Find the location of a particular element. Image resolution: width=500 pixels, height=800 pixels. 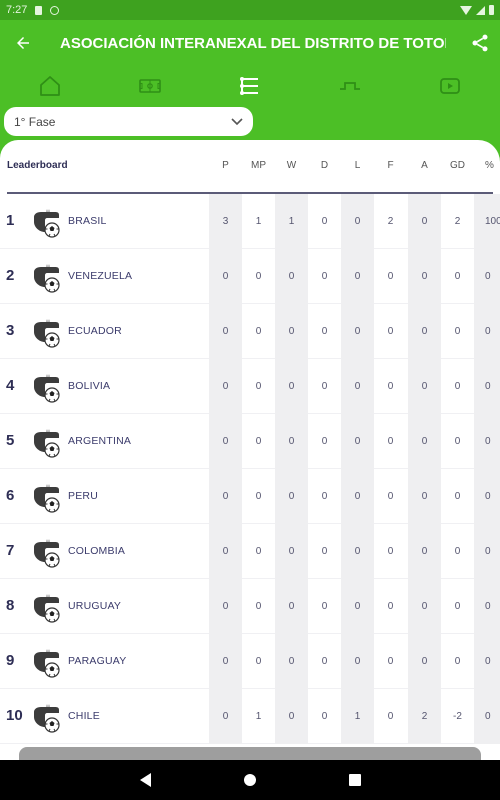

column-header-p: P is located at coordinates (225, 165).